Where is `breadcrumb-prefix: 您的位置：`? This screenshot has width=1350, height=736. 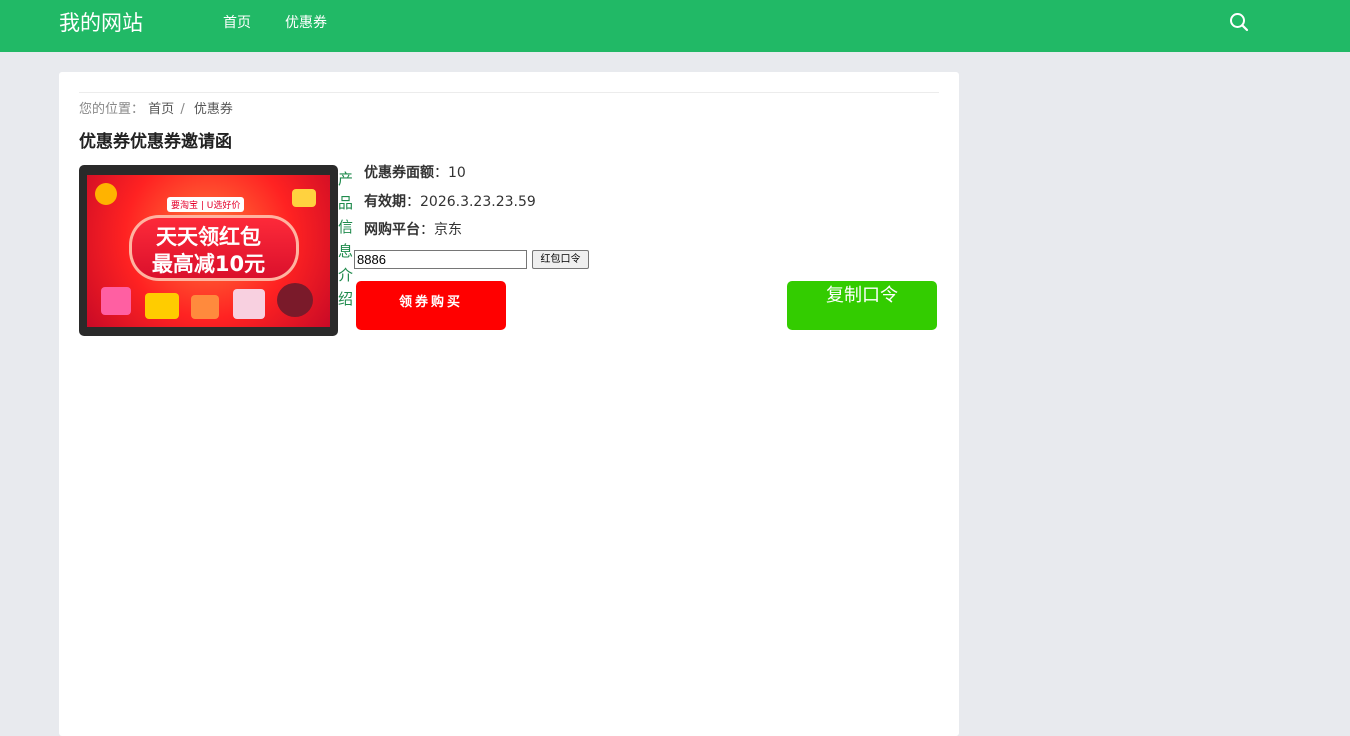 breadcrumb-prefix: 您的位置： is located at coordinates (112, 109).